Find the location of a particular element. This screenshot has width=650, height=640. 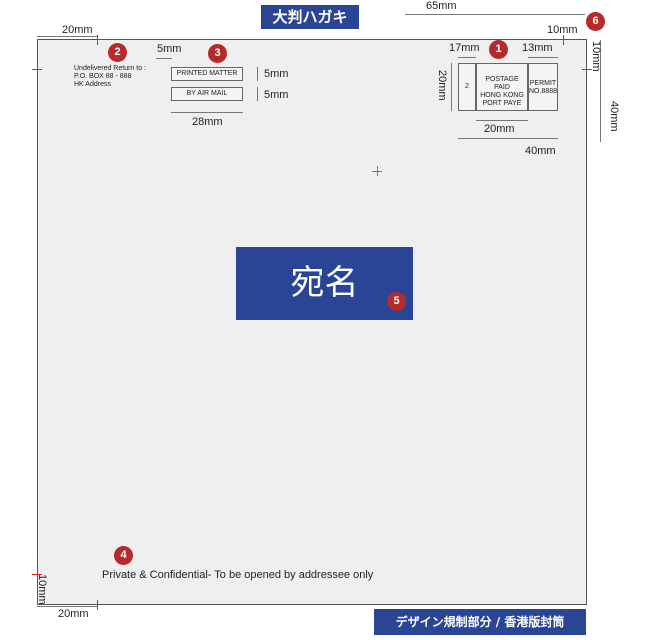

red-tick-top-right is located at coordinates (563, 40).